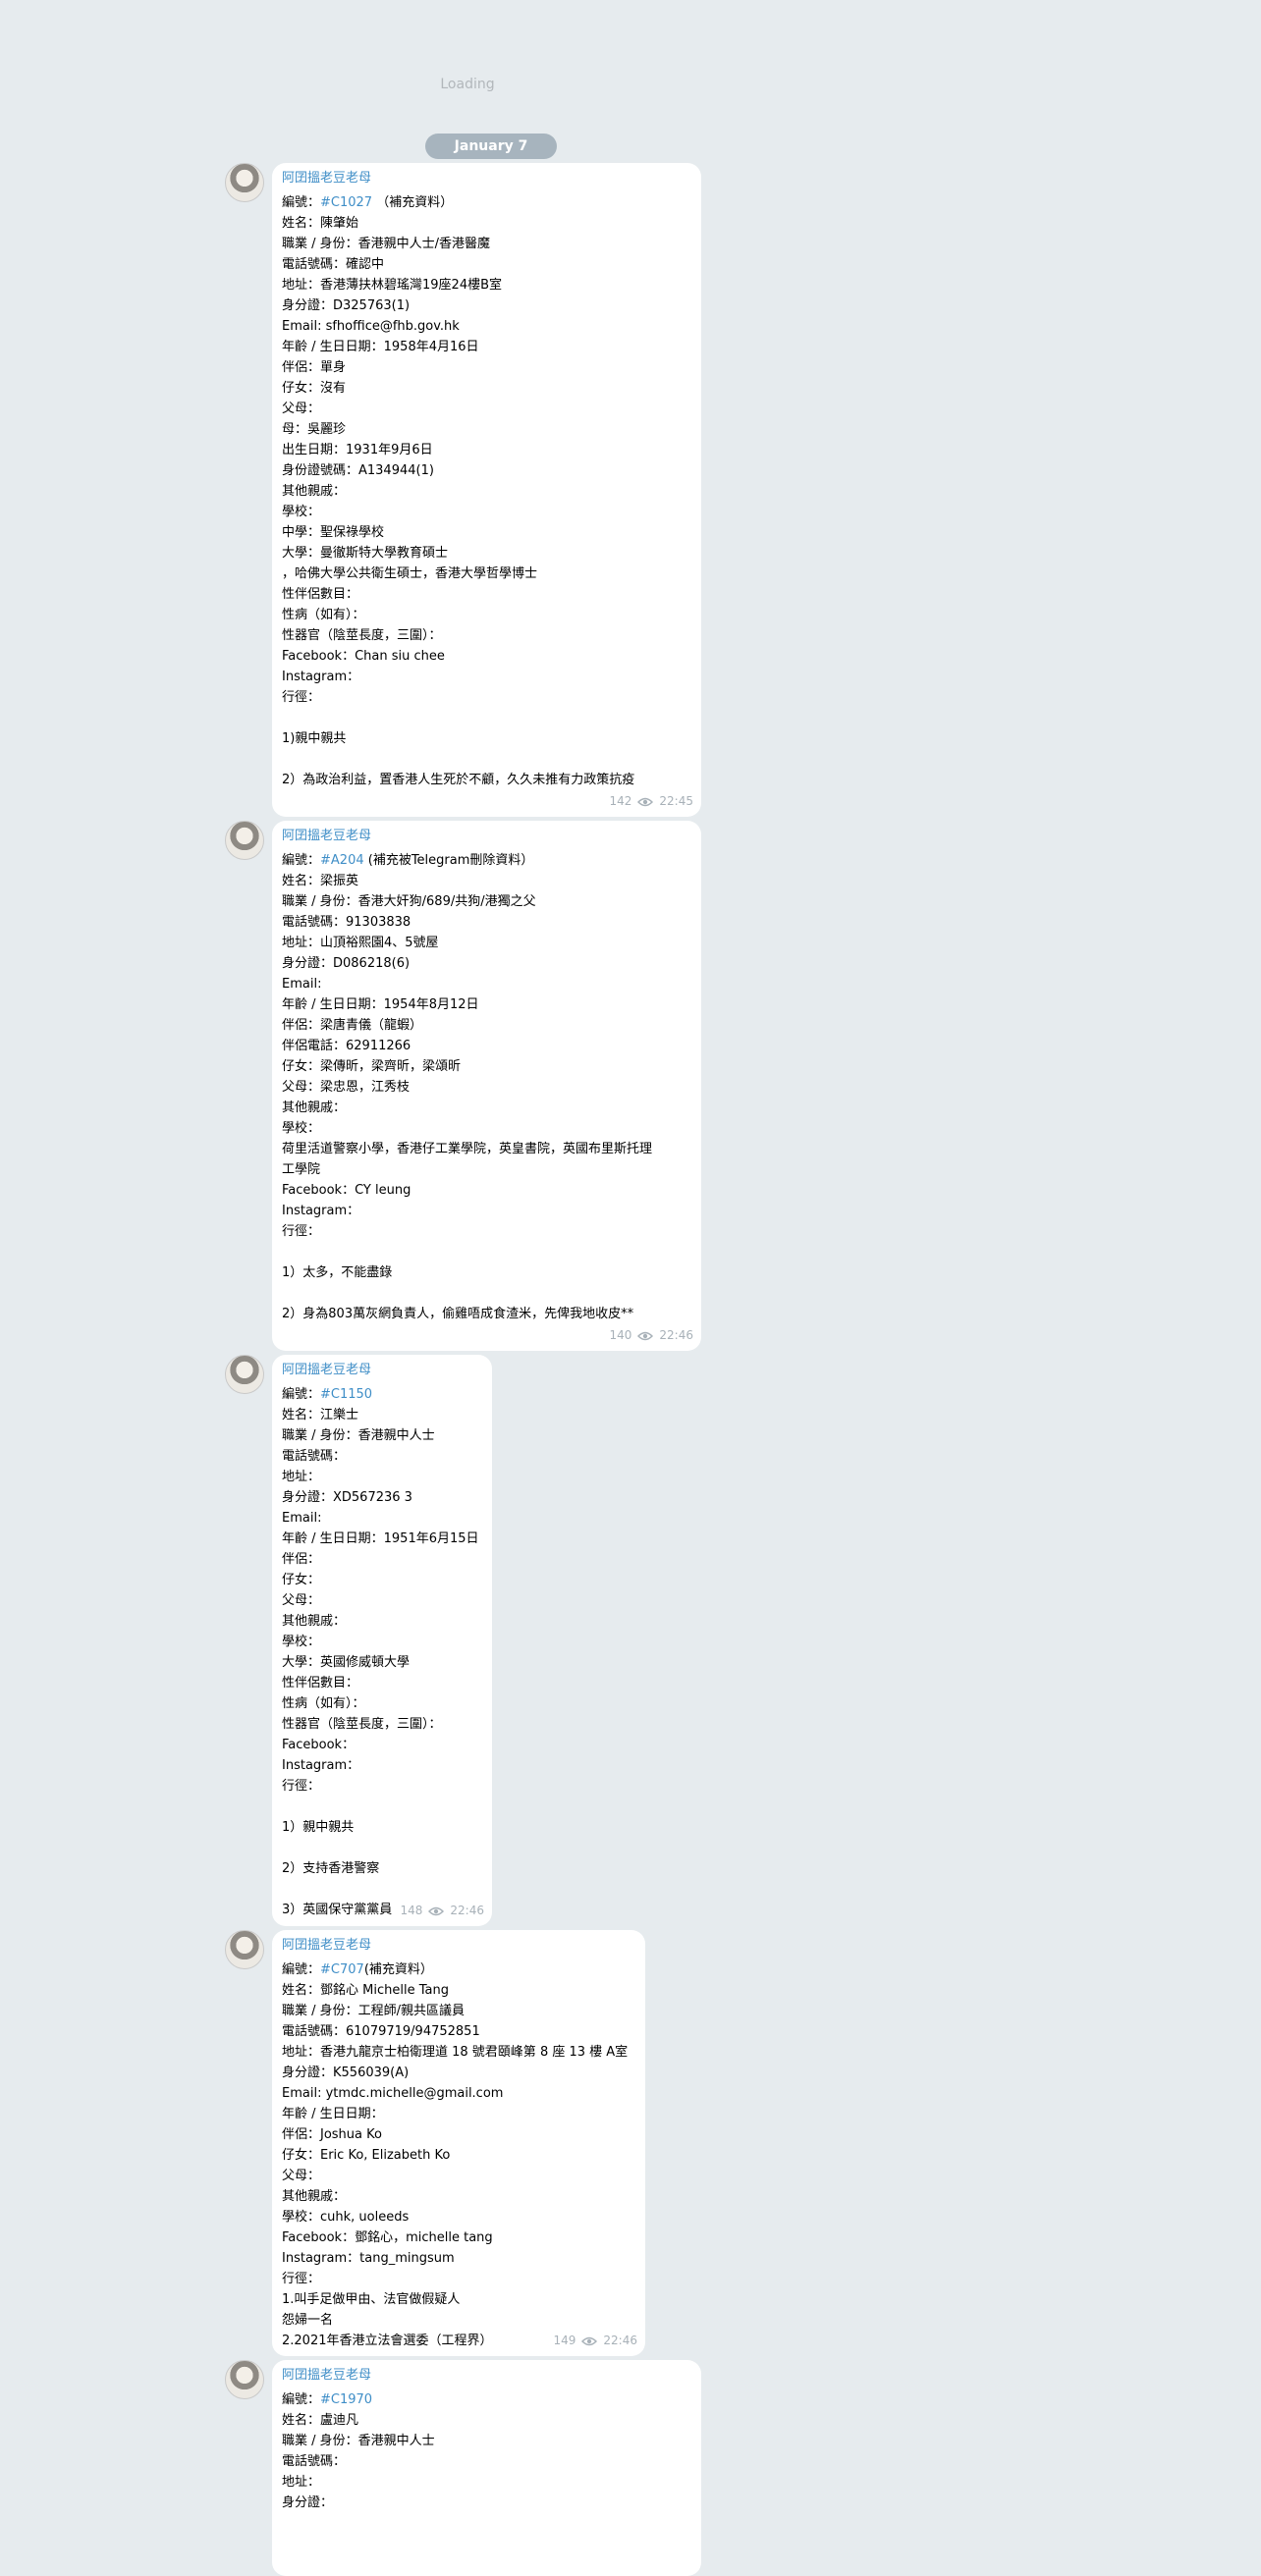 This screenshot has height=2576, width=1261. Describe the element at coordinates (346, 1394) in the screenshot. I see `hashtag-link: #C1150` at that location.